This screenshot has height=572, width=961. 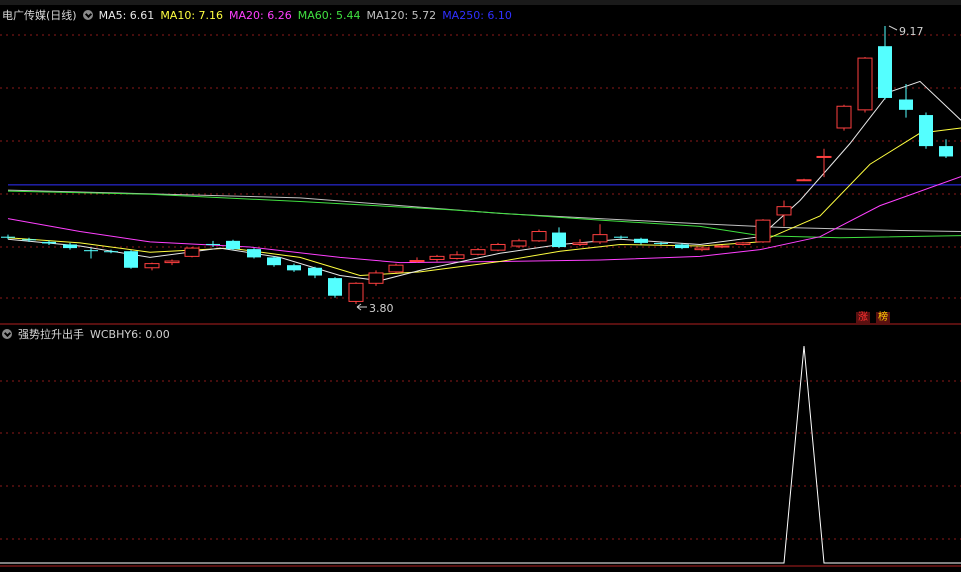 What do you see at coordinates (7, 334) in the screenshot?
I see `settings-circle-icon` at bounding box center [7, 334].